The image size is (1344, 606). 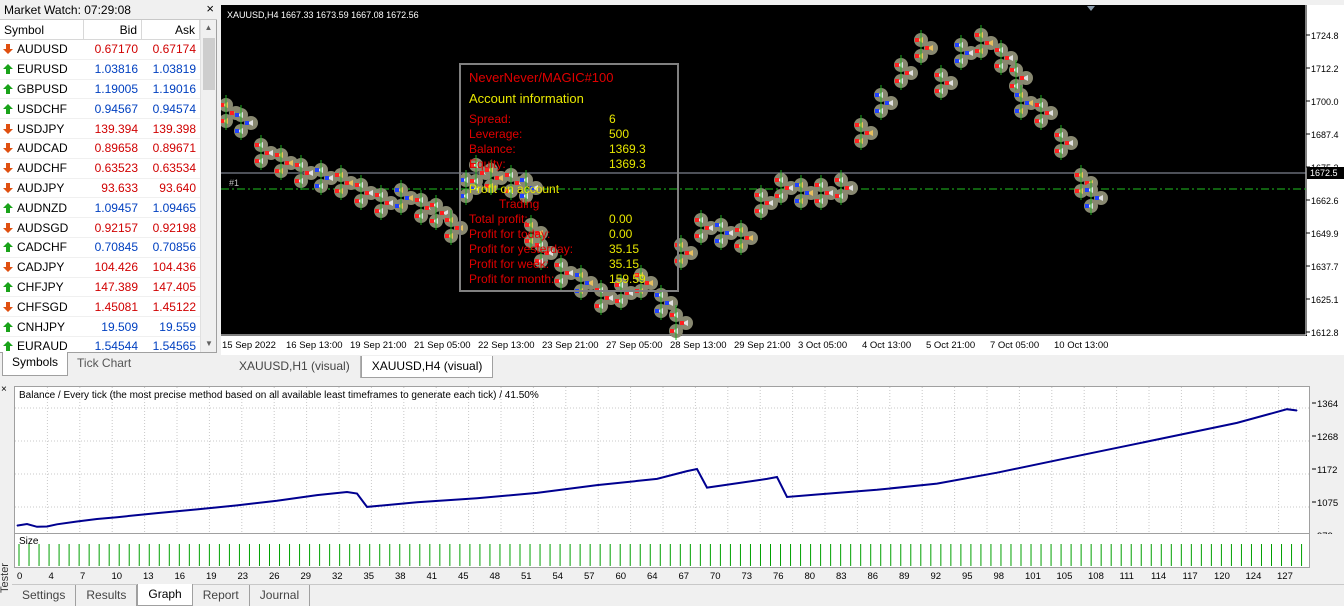 I want to click on market-watch-row: EURUSD 1.03816 1.03819, so click(x=100, y=70).